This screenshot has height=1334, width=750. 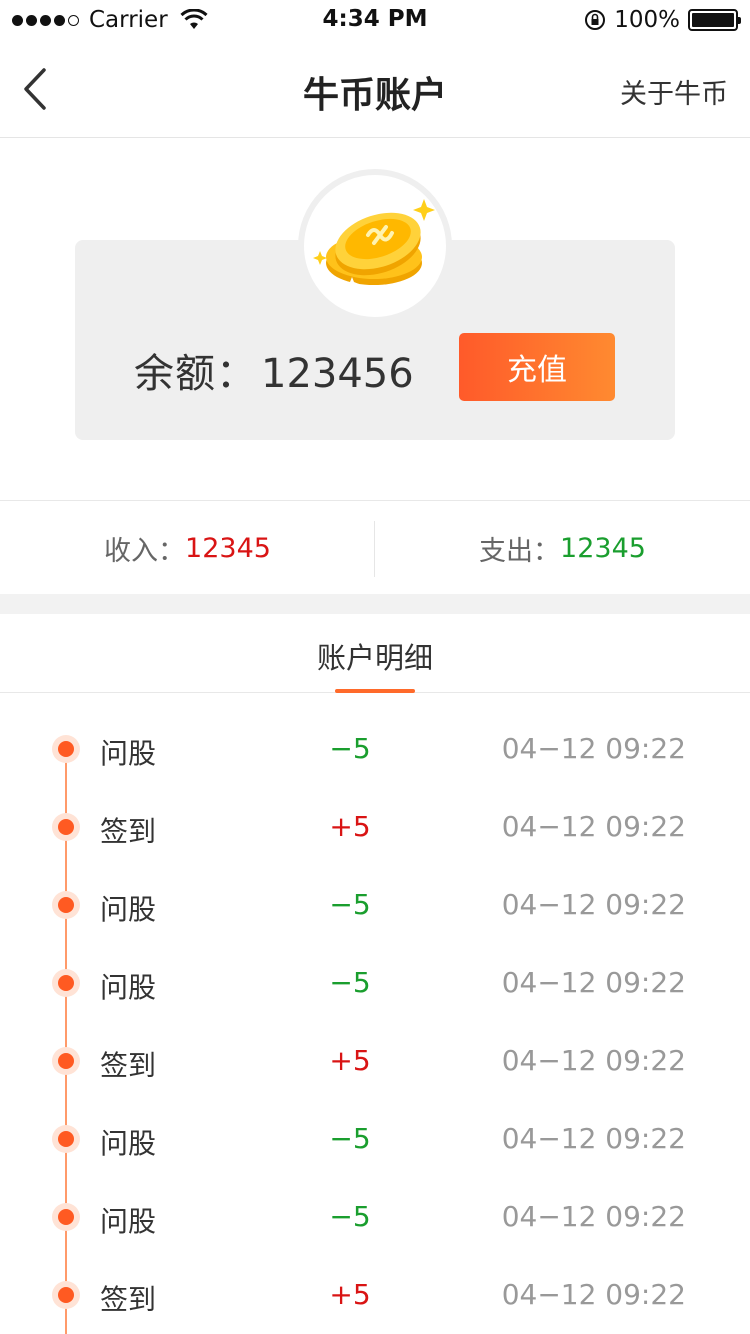 What do you see at coordinates (375, 691) in the screenshot?
I see `active-tab-indicator` at bounding box center [375, 691].